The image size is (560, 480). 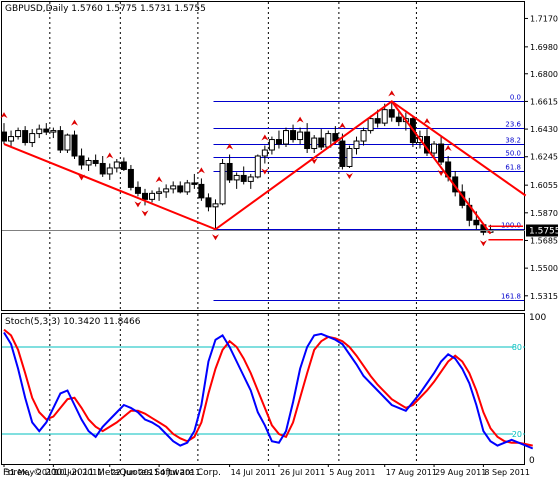 I want to click on price-tick-label: 1.6980, so click(x=544, y=47).